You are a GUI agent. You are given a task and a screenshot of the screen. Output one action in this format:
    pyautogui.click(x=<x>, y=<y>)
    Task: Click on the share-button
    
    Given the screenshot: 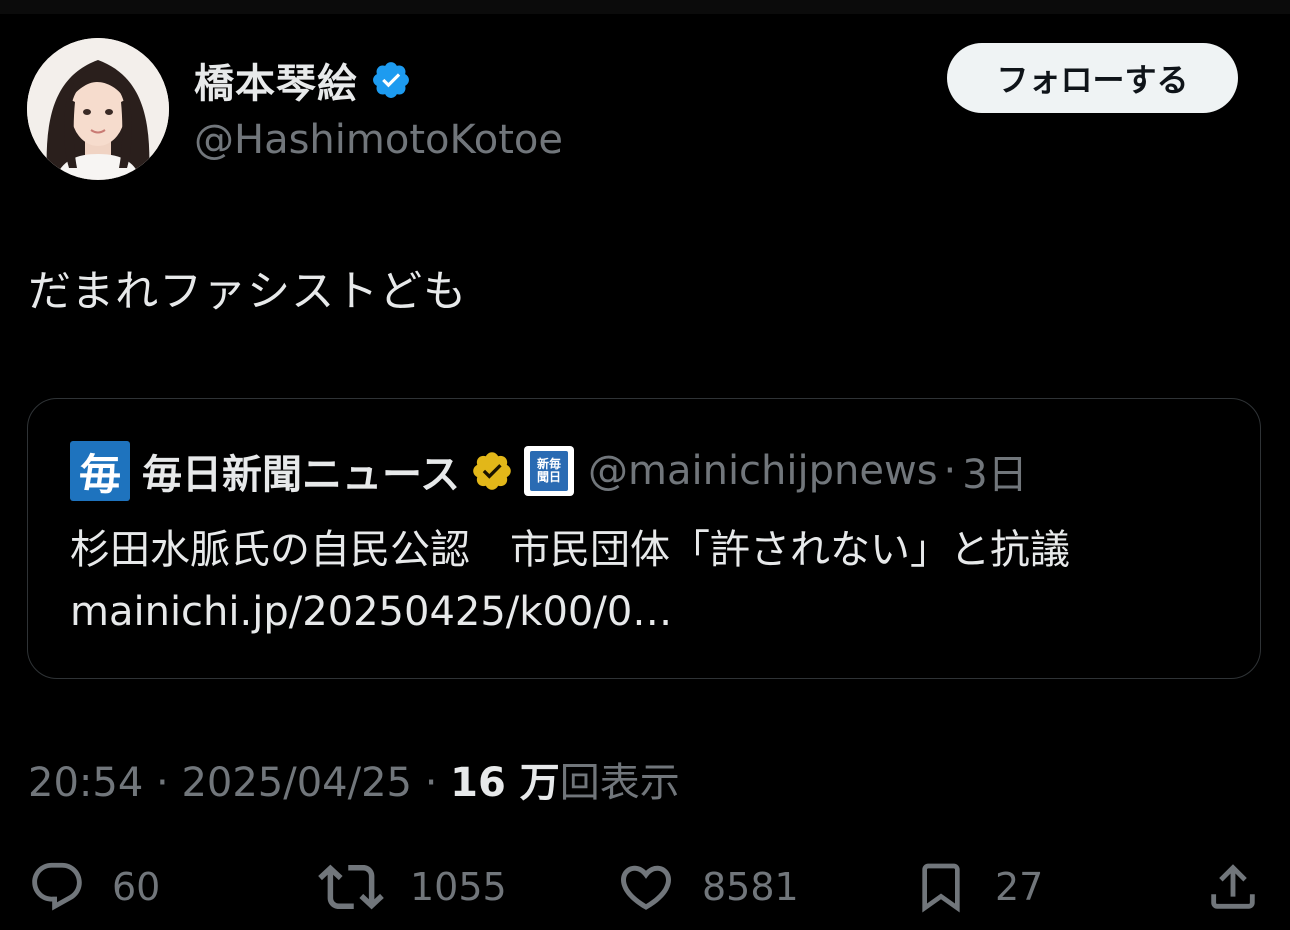 What is the action you would take?
    pyautogui.click(x=1233, y=887)
    